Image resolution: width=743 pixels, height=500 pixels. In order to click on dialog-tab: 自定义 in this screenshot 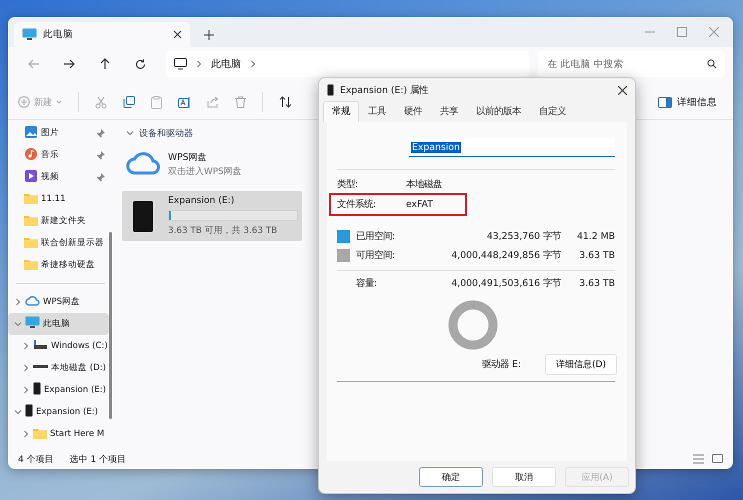, I will do `click(552, 111)`.